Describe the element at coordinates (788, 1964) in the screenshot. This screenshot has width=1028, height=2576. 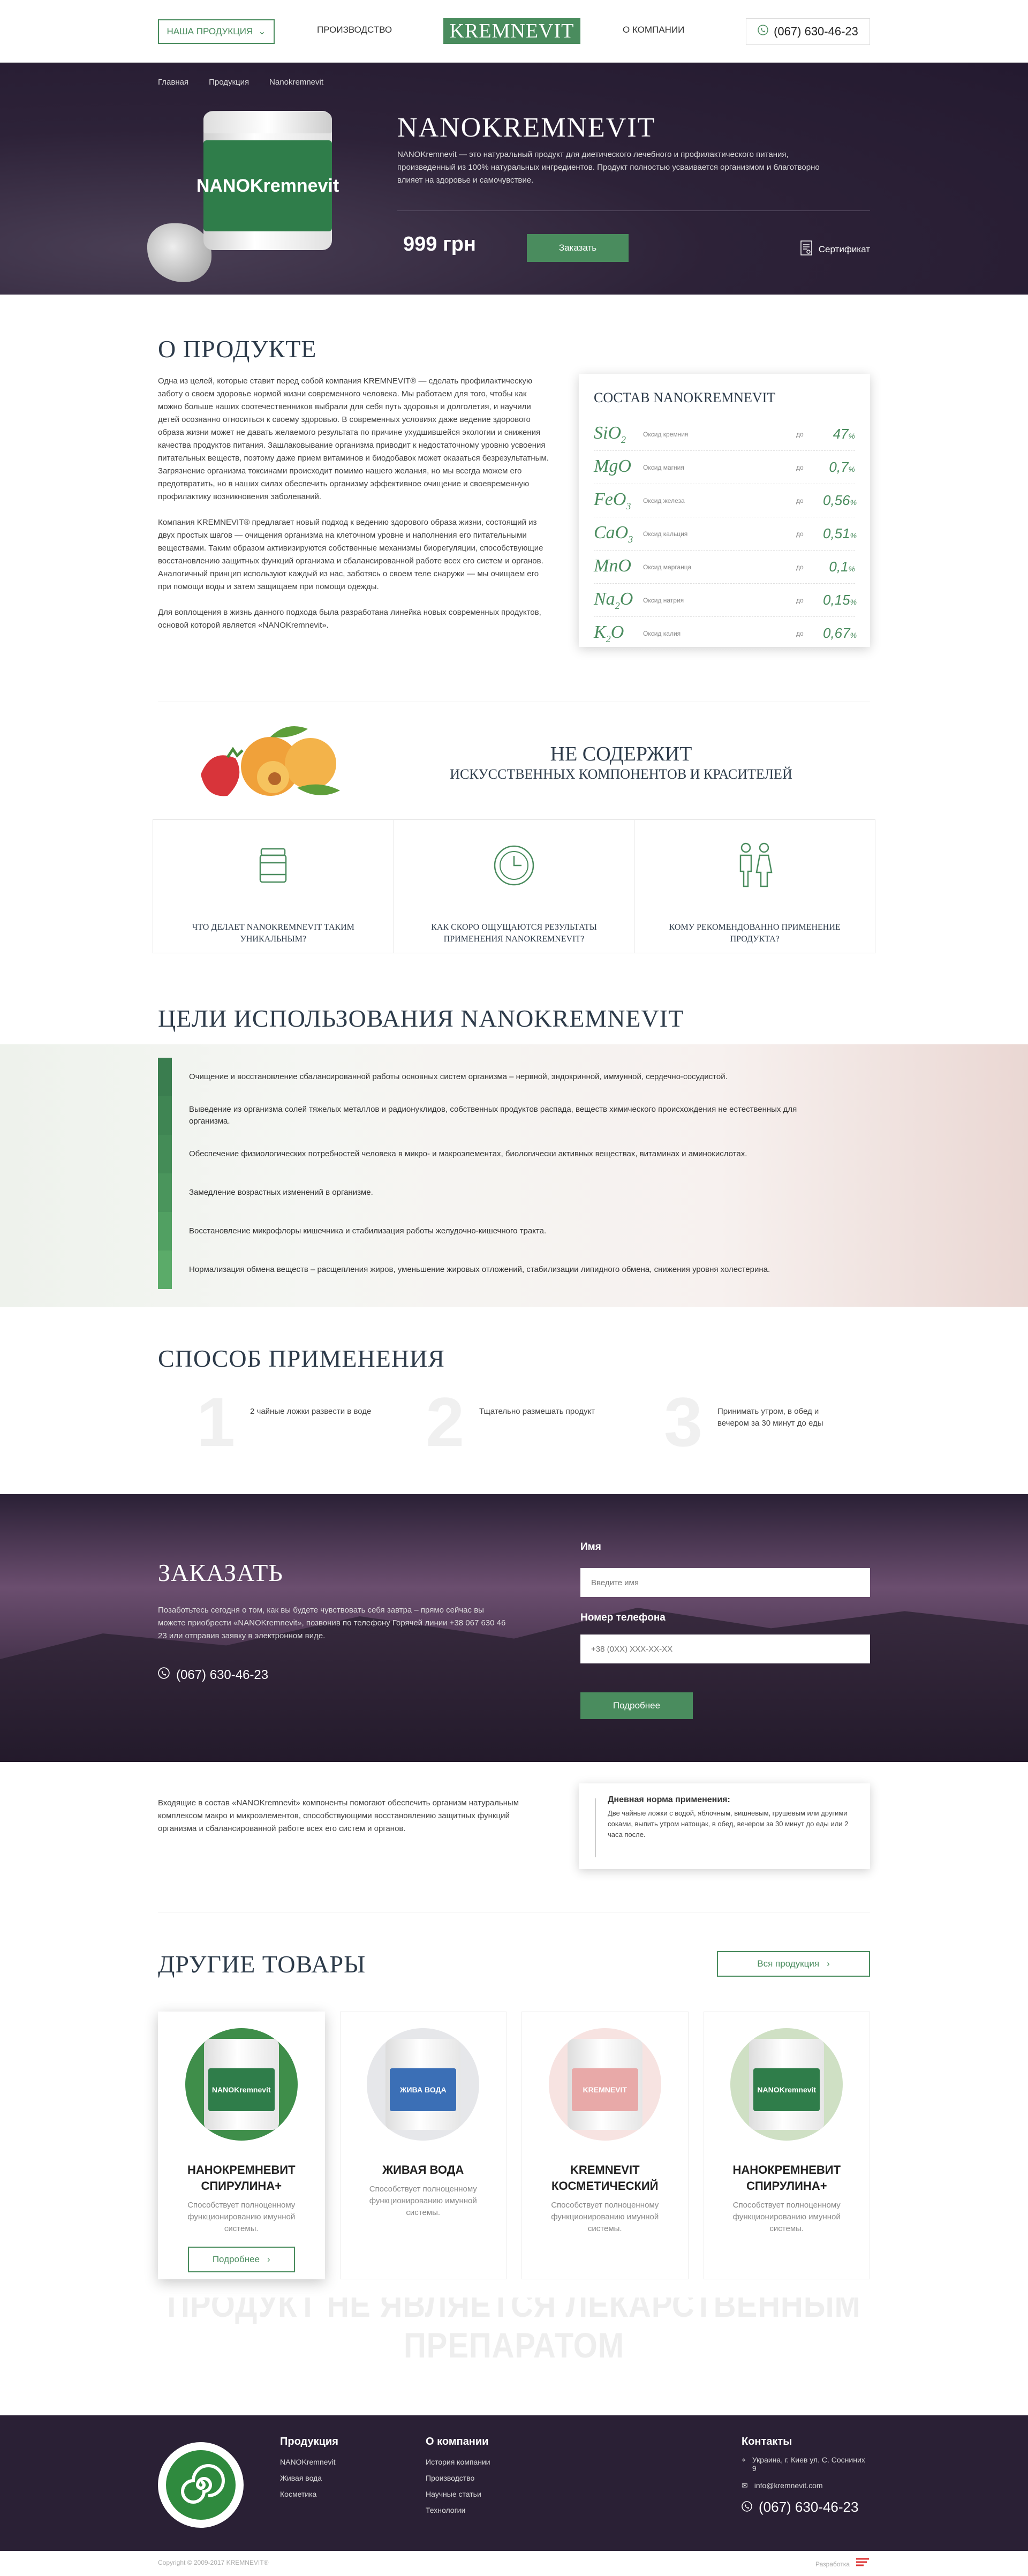
I see `all-products-label: Вся продукция` at that location.